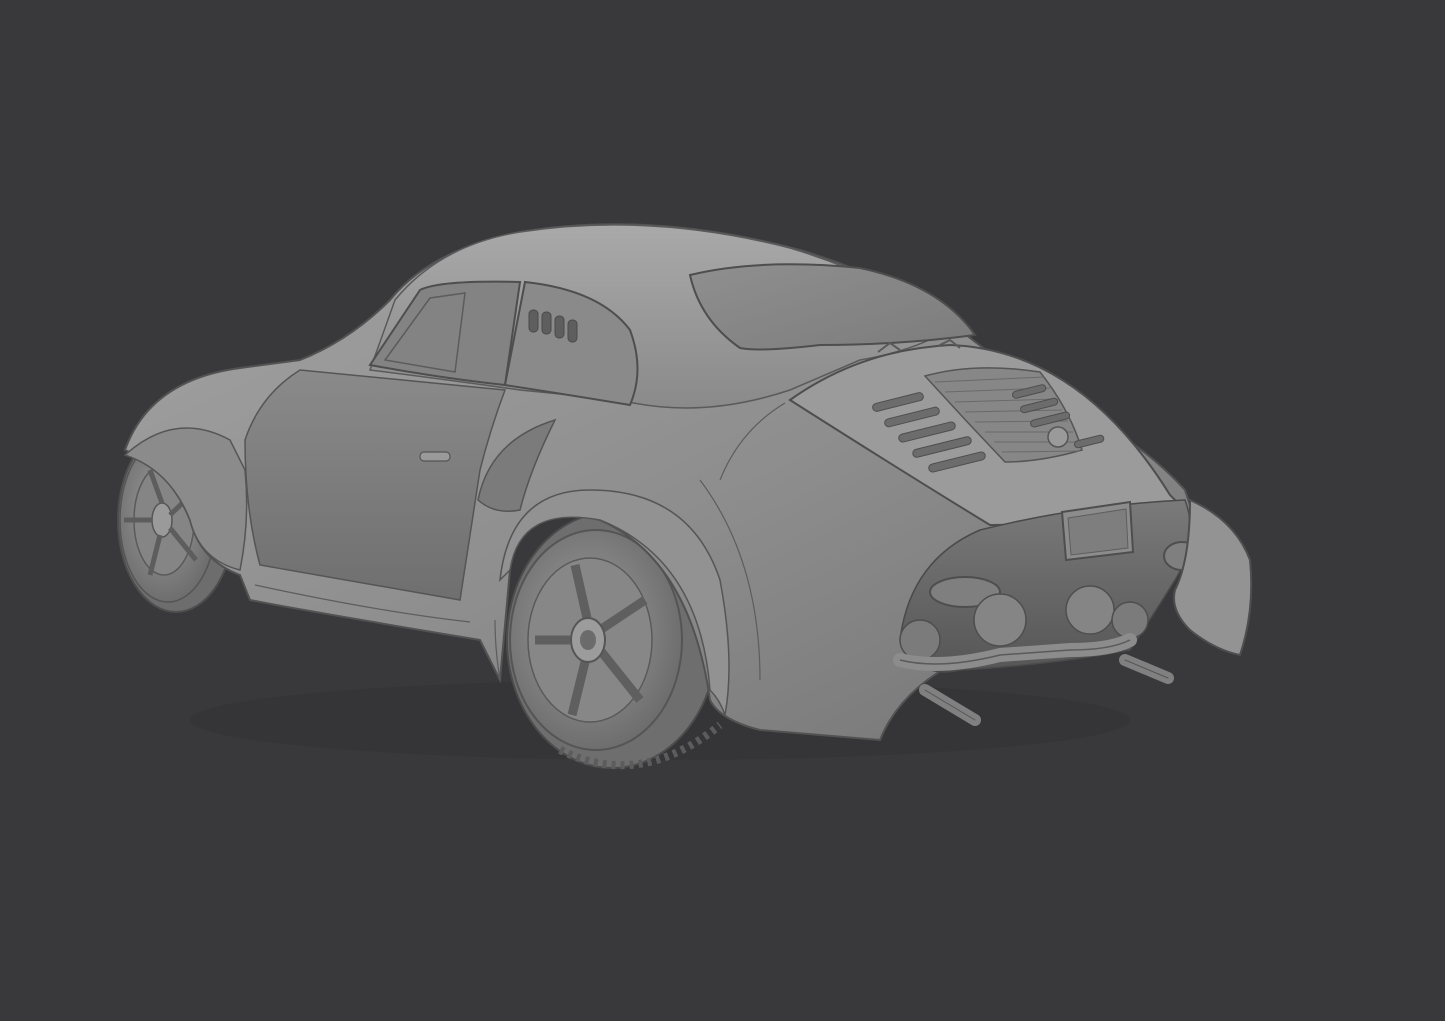  Describe the element at coordinates (832, 307) in the screenshot. I see `rear-window` at that location.